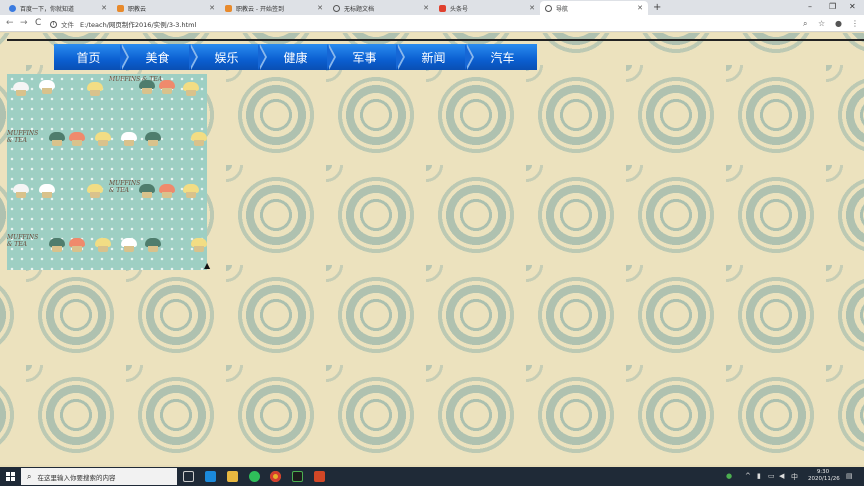 The image size is (864, 486). Describe the element at coordinates (29, 476) in the screenshot. I see `search-icon: ⌕` at that location.